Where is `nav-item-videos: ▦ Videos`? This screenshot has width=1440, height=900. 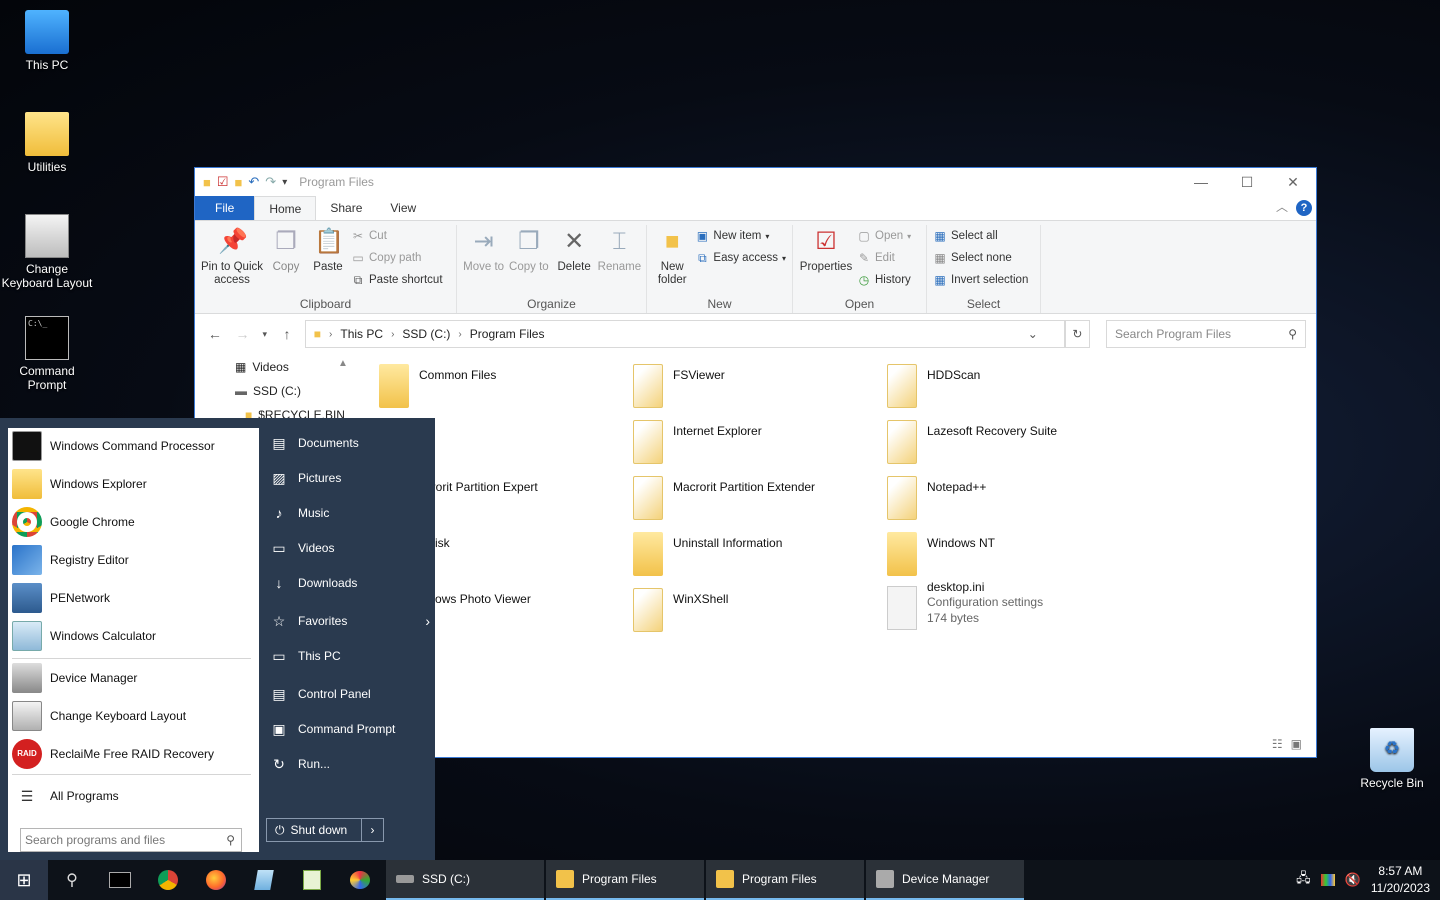
nav-item-videos: ▦ Videos is located at coordinates (262, 367).